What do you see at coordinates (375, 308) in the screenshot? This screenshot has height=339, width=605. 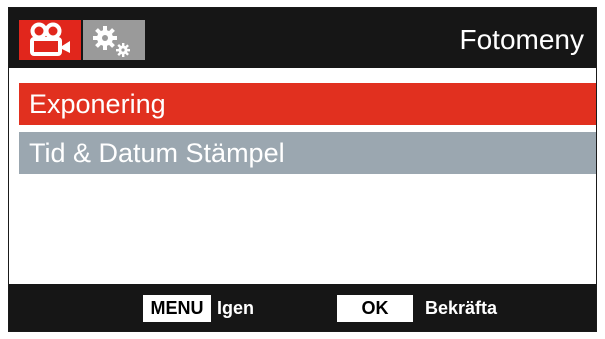 I see `ok-key: OK` at bounding box center [375, 308].